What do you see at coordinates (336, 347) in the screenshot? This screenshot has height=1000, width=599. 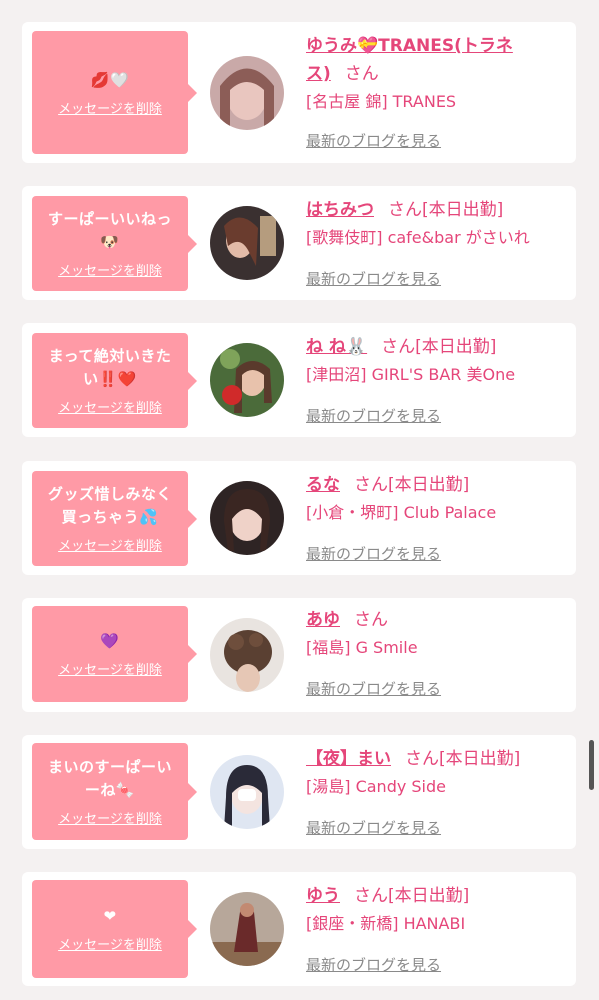 I see `cast-name-link: ね ね🐰` at bounding box center [336, 347].